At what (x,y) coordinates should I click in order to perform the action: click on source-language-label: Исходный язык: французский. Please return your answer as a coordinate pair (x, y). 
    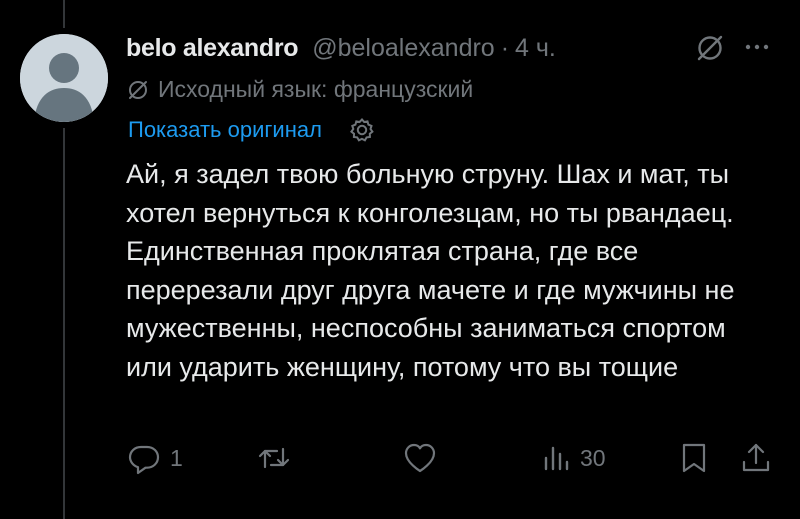
    Looking at the image, I should click on (316, 89).